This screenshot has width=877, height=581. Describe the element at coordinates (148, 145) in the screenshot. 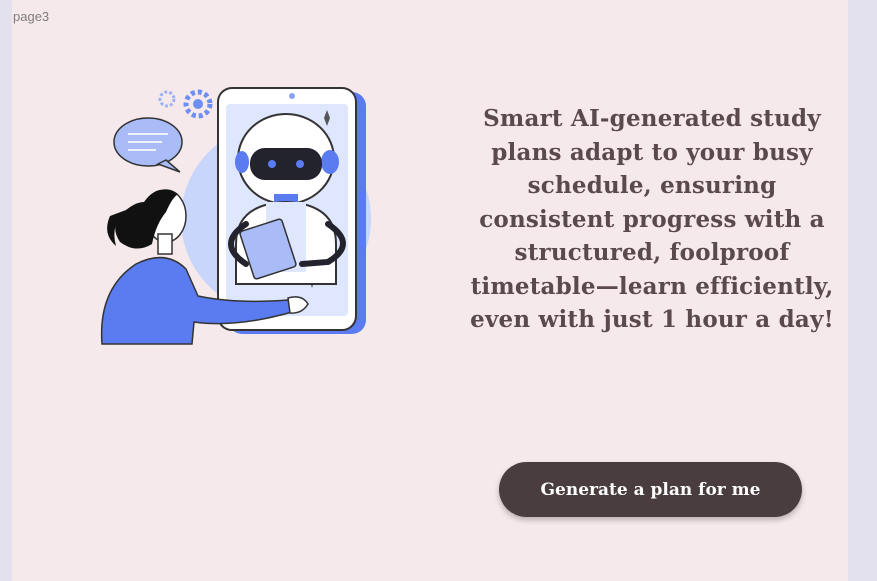

I see `chat-bubble-icon` at that location.